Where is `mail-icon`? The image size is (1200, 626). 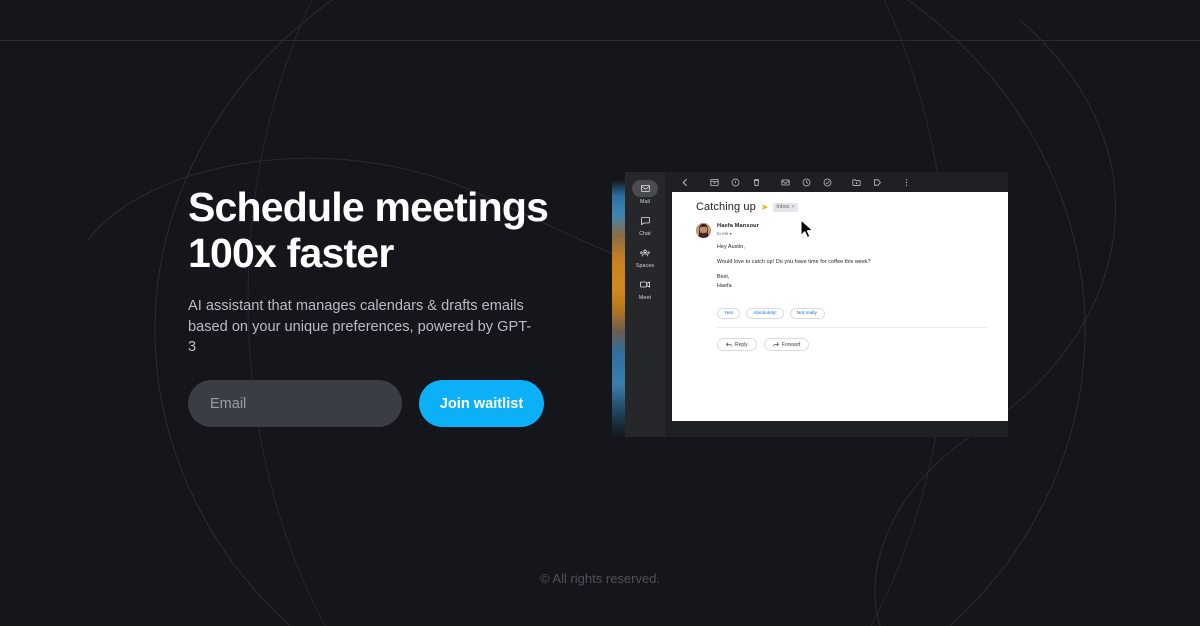
mail-icon is located at coordinates (645, 188).